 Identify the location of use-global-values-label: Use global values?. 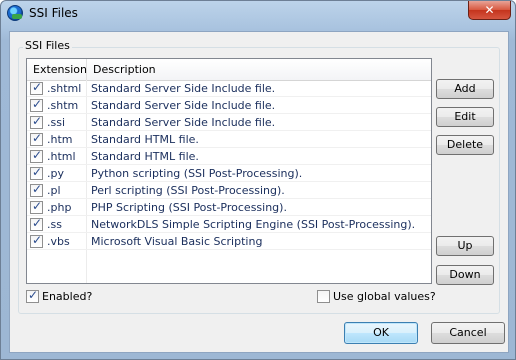
(384, 296).